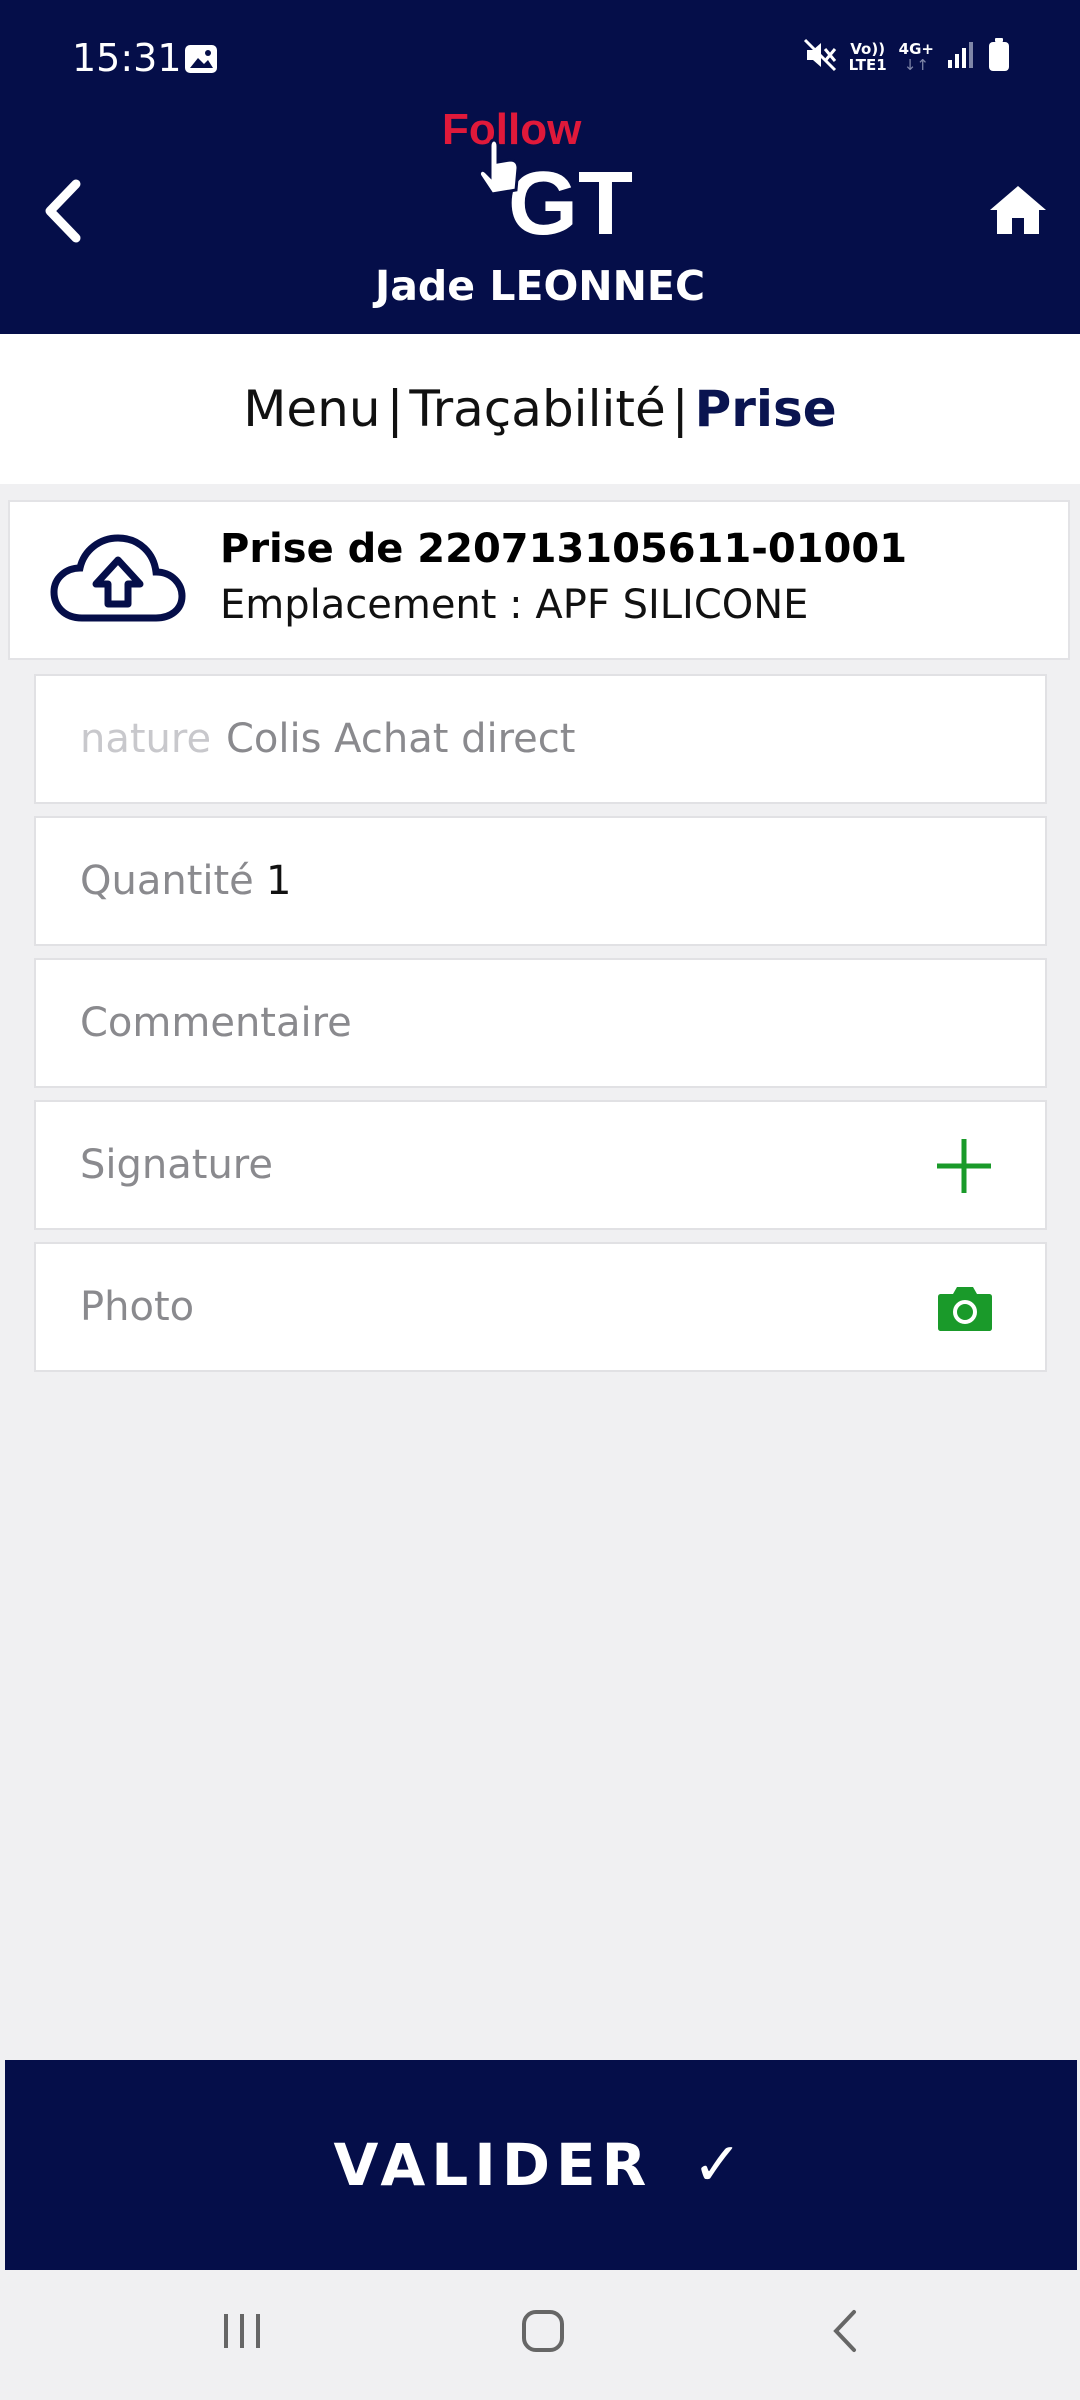  I want to click on nature-value: Colis Achat direct, so click(401, 739).